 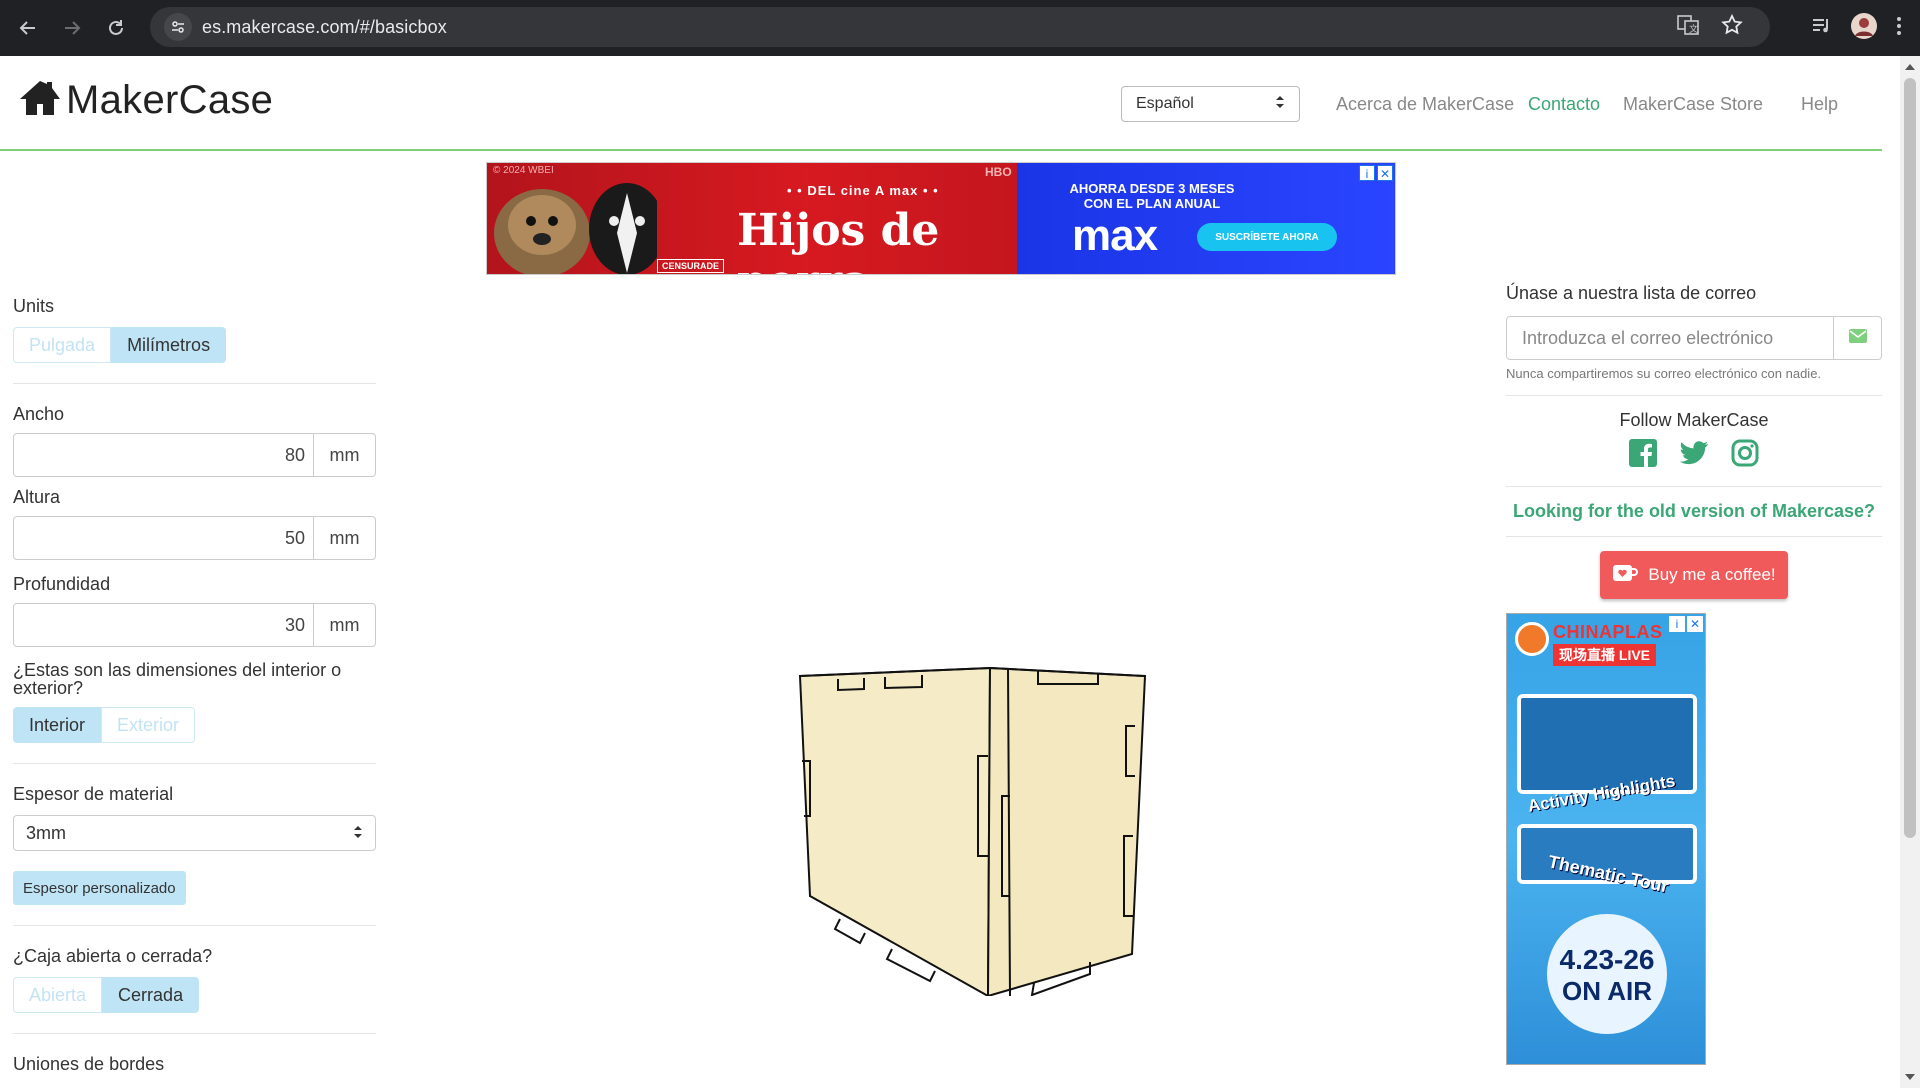 What do you see at coordinates (1712, 574) in the screenshot?
I see `coffee-label: Buy me a coffee!` at bounding box center [1712, 574].